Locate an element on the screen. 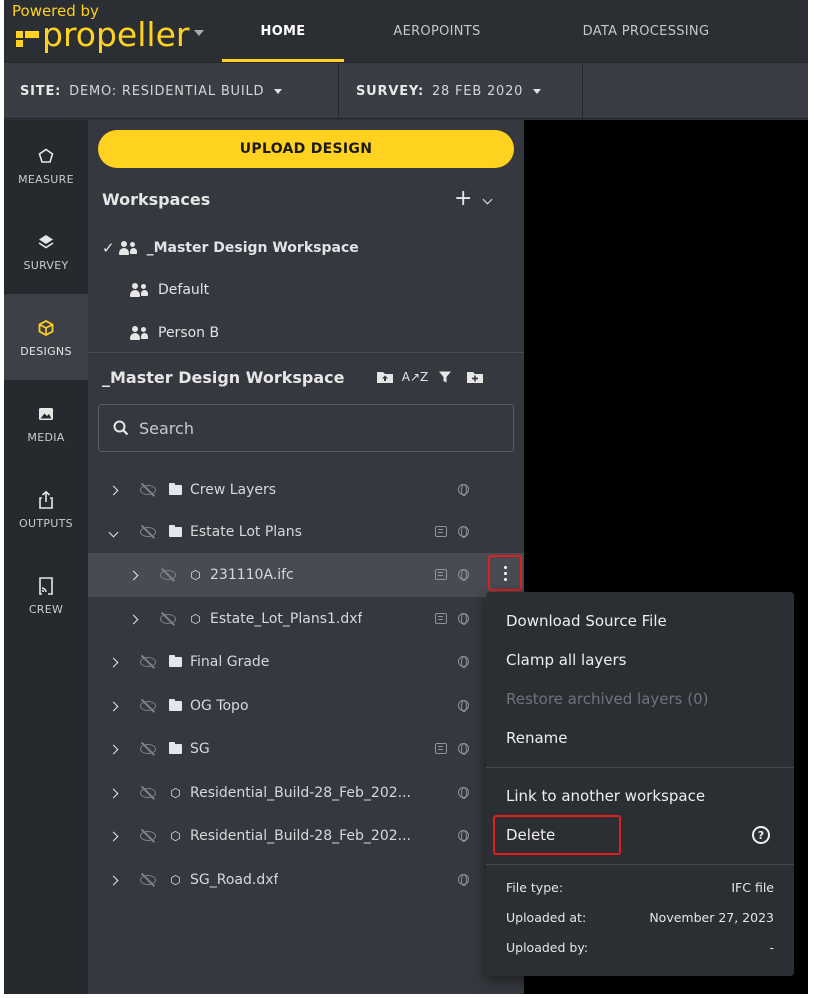  rail-label-outputs: OUTPUTS is located at coordinates (46, 523).